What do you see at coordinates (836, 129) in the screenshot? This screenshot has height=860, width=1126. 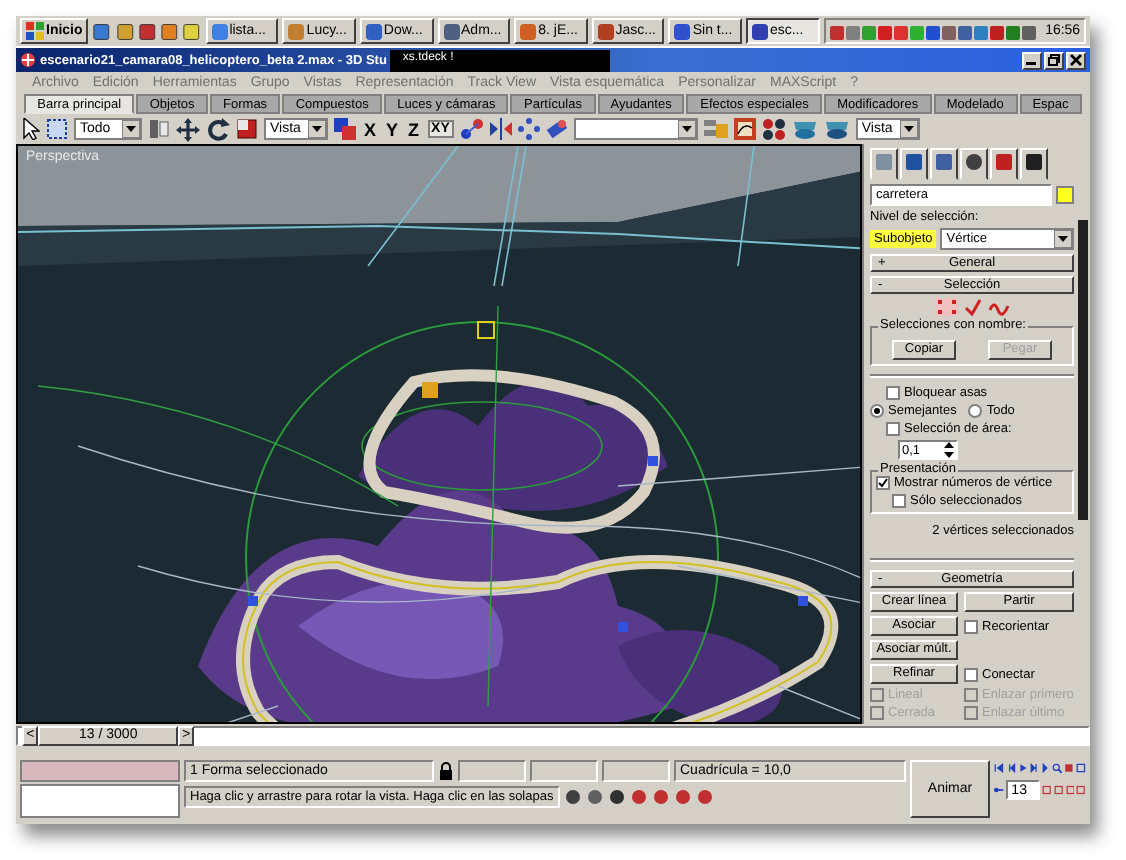 I see `quick-render-icon` at bounding box center [836, 129].